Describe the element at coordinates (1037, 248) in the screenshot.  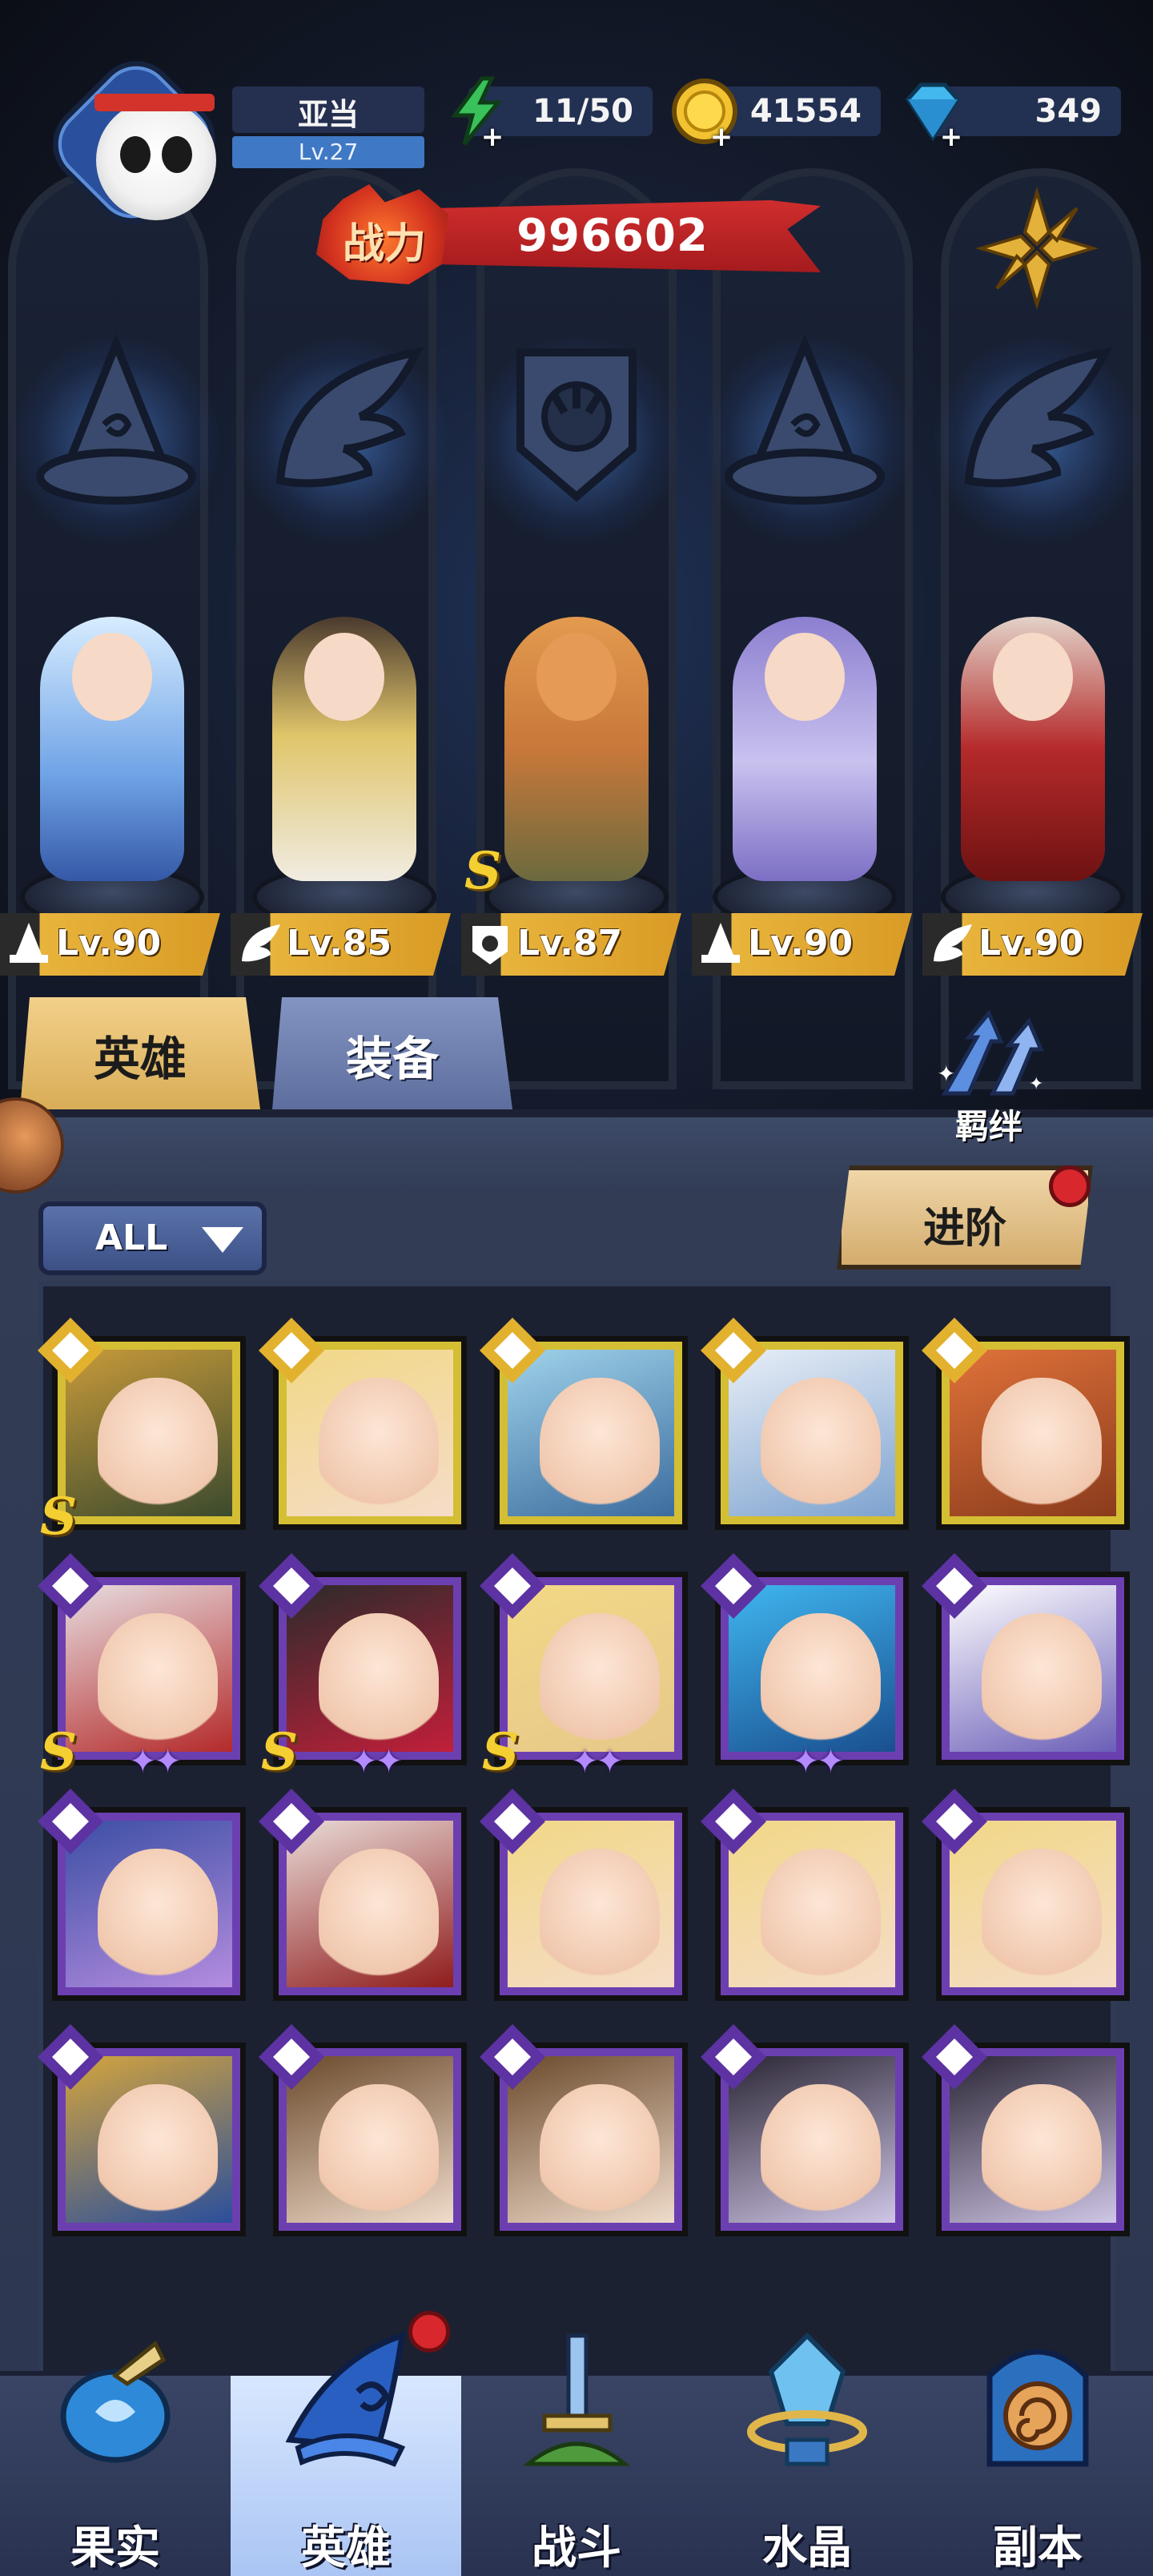
I see `formation-settings-icon` at that location.